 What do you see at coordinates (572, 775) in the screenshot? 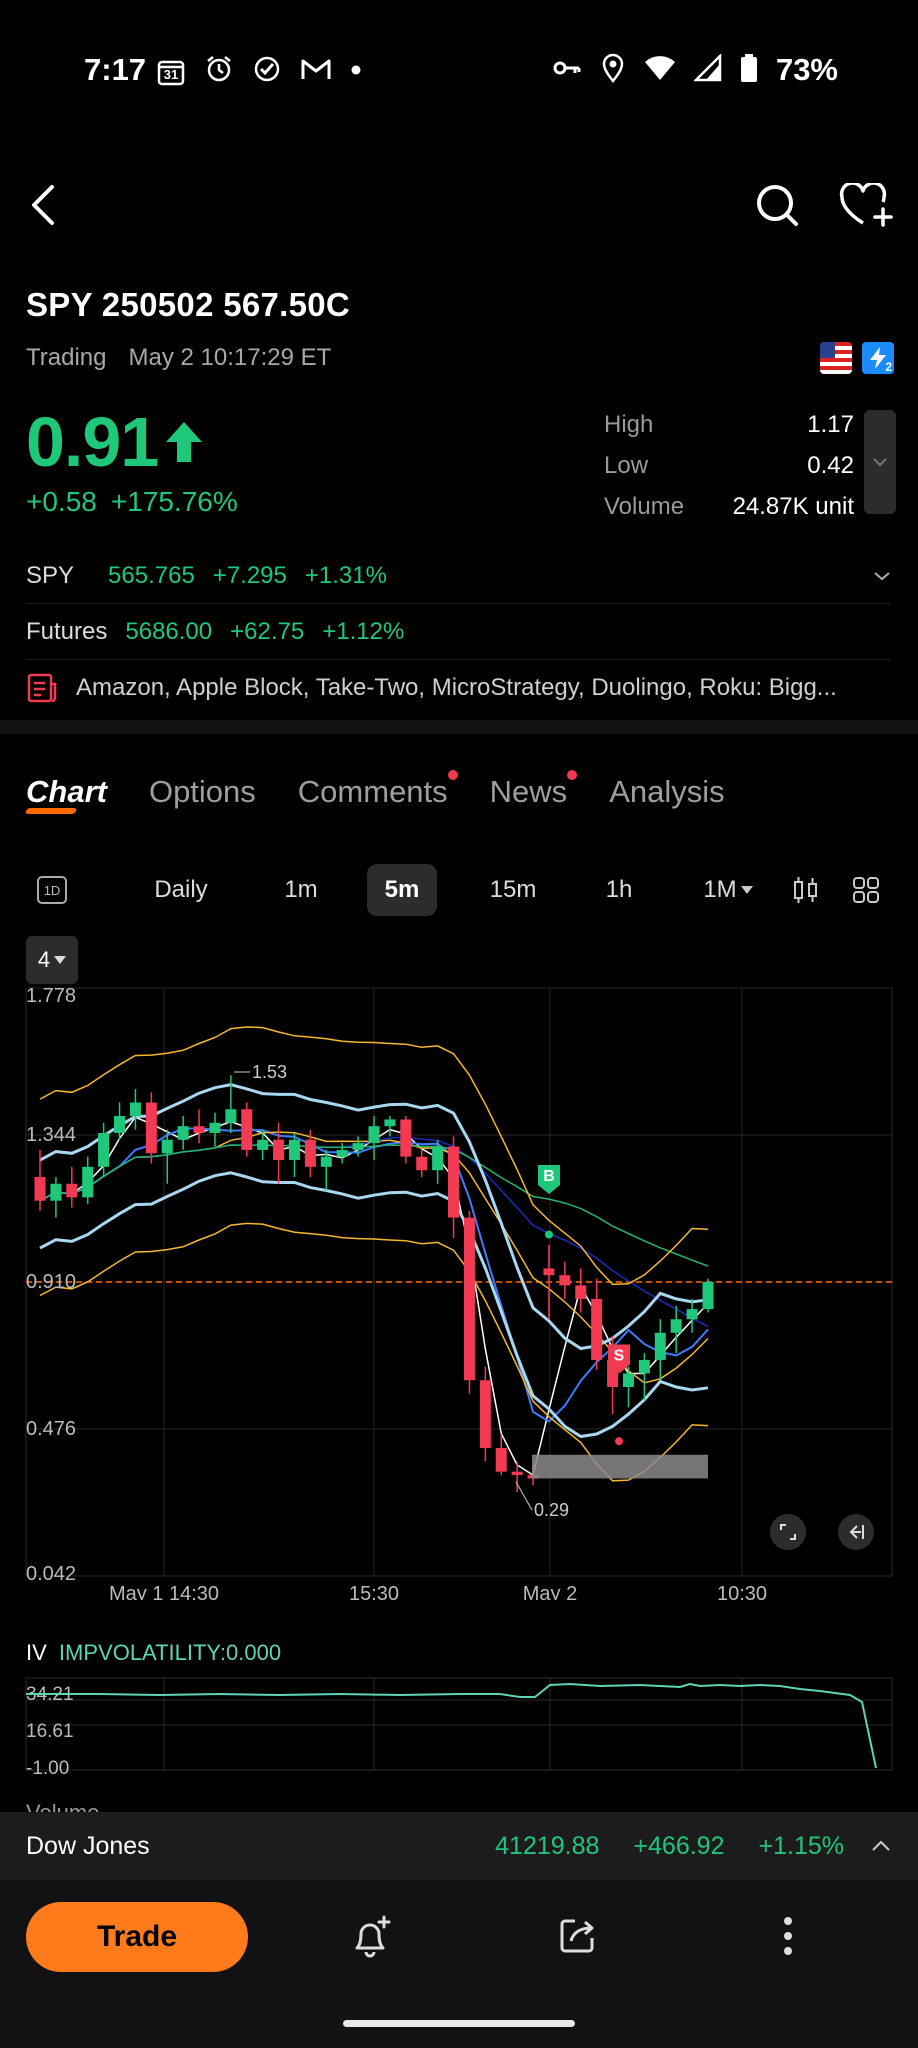
I see `notification-dot` at bounding box center [572, 775].